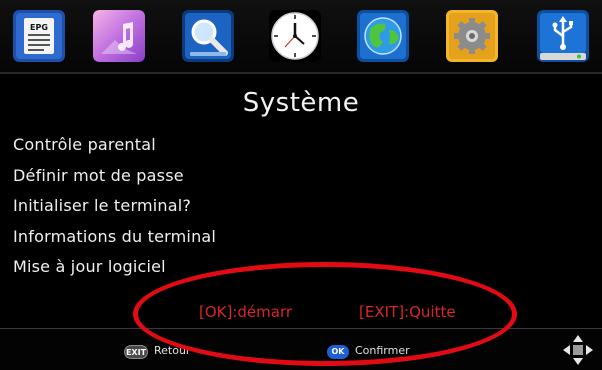  I want to click on navigation-arrows-icon, so click(578, 350).